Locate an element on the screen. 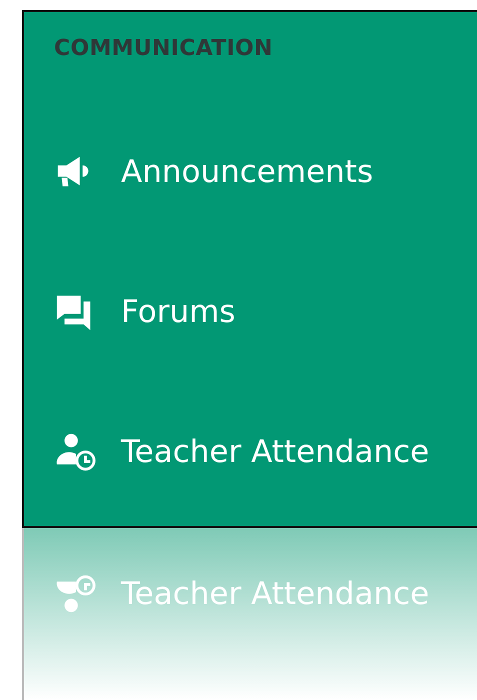 The width and height of the screenshot is (477, 700). menu-item: Forums is located at coordinates (265, 312).